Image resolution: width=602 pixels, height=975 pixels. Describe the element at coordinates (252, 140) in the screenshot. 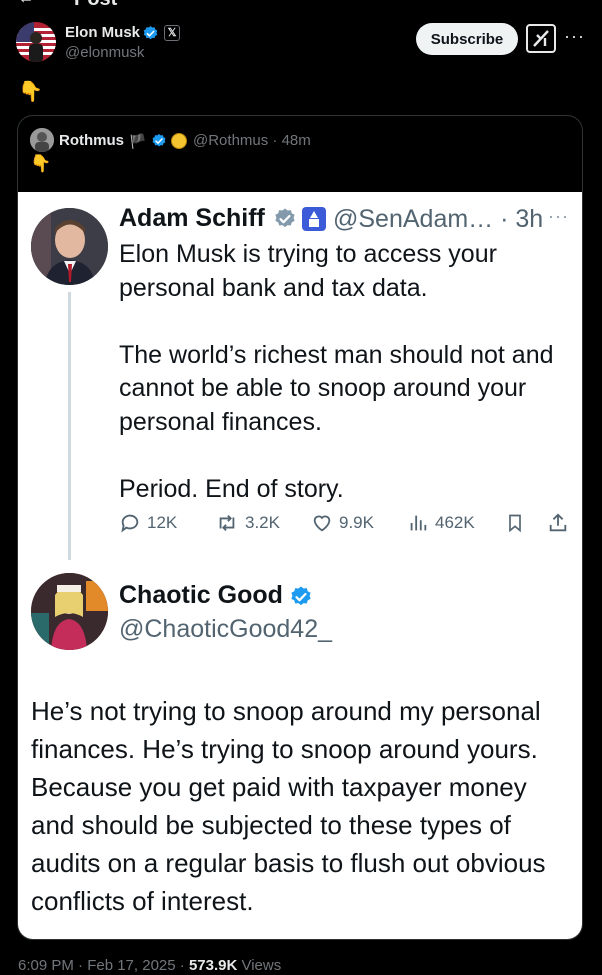

I see `quote-author-meta: @Rothmus · 48m` at that location.